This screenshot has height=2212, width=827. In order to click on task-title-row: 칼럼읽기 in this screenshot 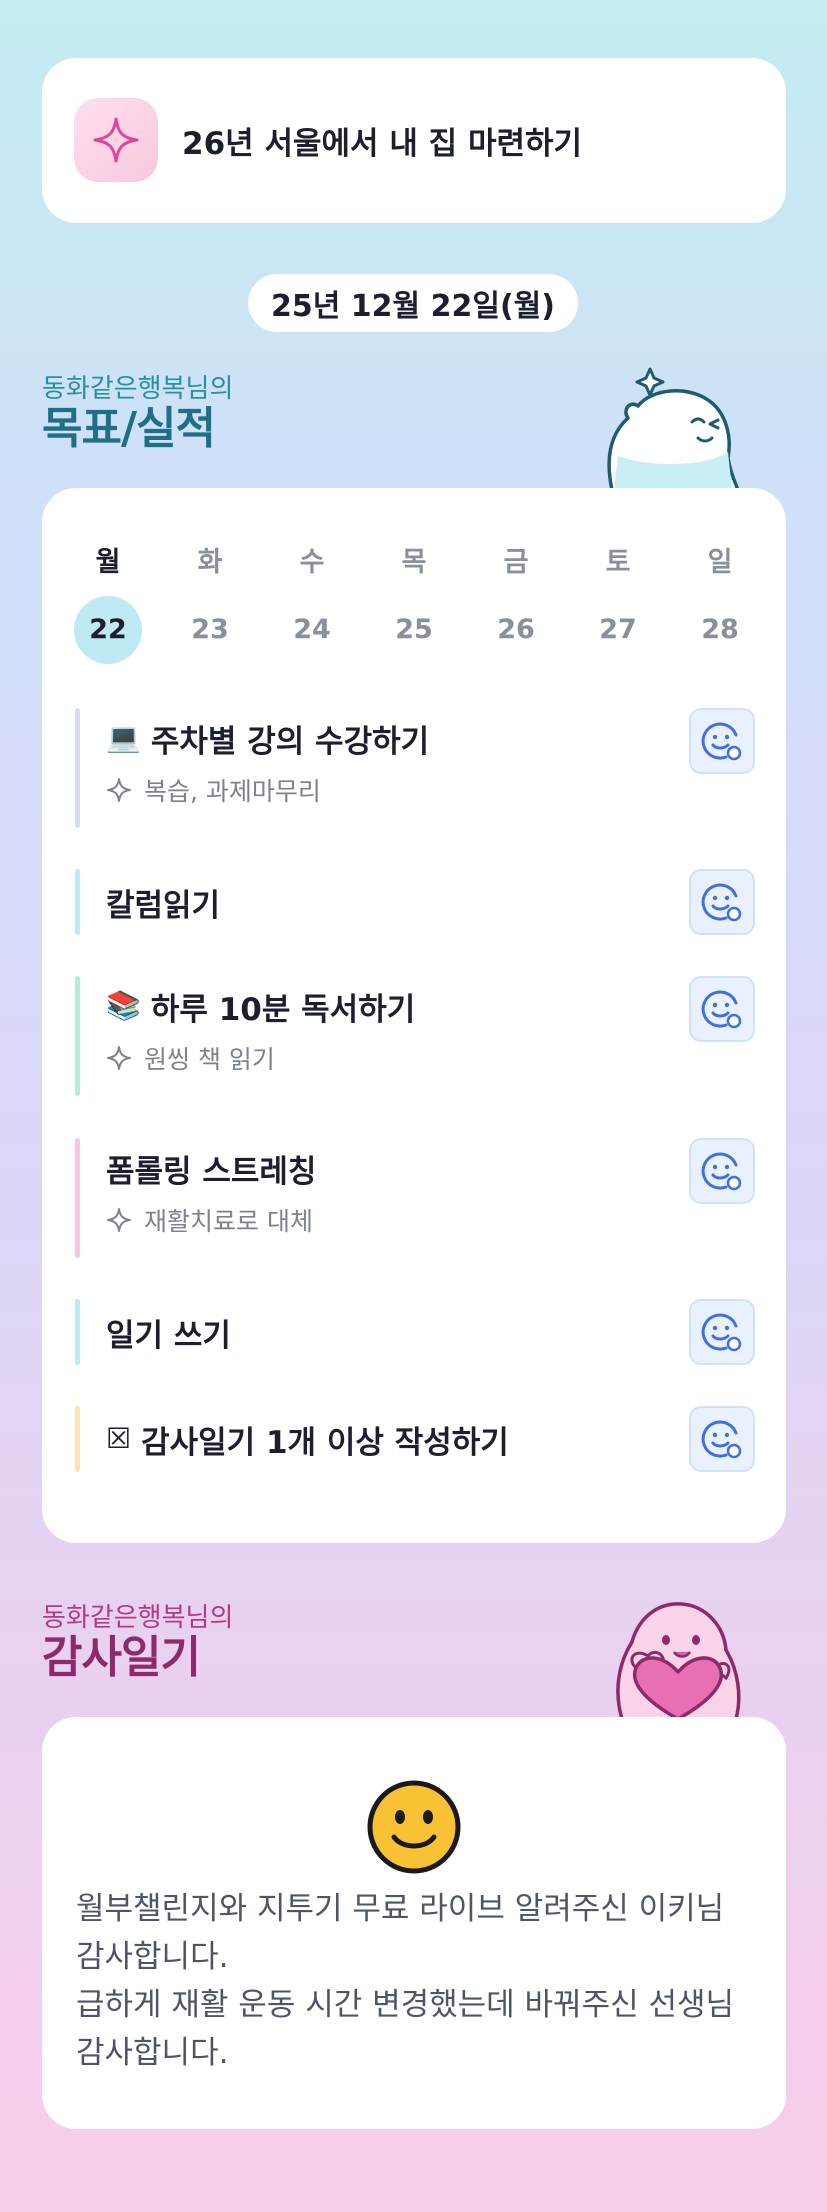, I will do `click(163, 902)`.